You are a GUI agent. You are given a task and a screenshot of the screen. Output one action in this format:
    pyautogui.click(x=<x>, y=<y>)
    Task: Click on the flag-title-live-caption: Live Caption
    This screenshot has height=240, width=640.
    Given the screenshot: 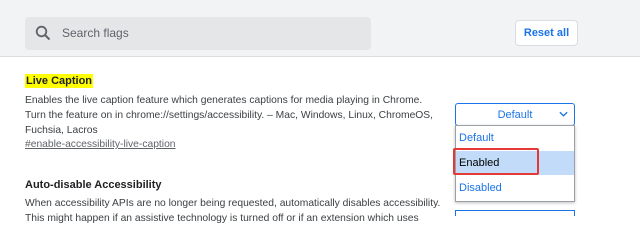 What is the action you would take?
    pyautogui.click(x=59, y=81)
    